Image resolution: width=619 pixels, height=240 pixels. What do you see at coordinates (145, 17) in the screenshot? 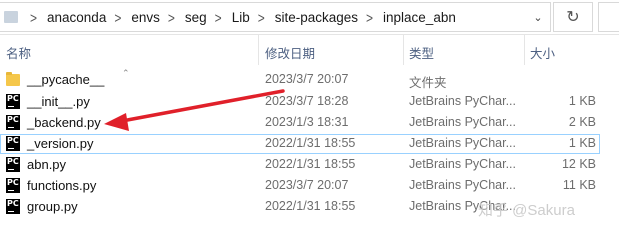
I see `breadcrumb-item-envs: envs` at bounding box center [145, 17].